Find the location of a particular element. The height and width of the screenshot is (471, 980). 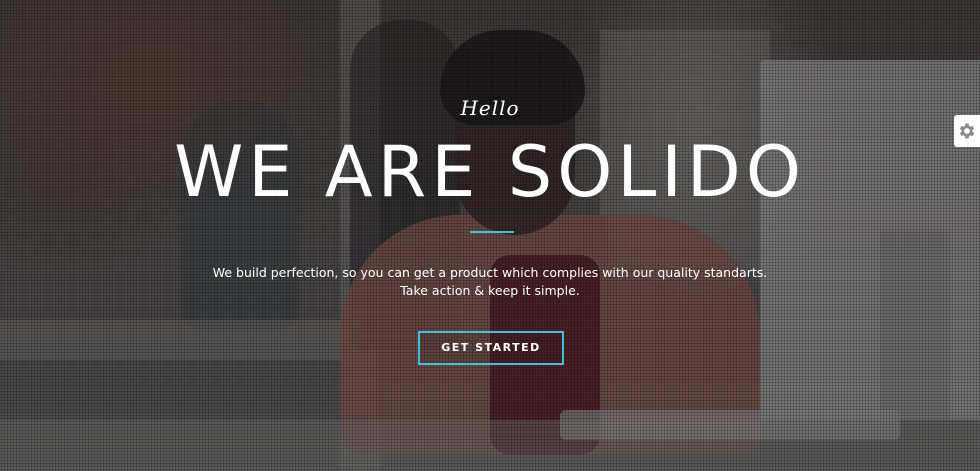

settings-toggle-button is located at coordinates (967, 131).